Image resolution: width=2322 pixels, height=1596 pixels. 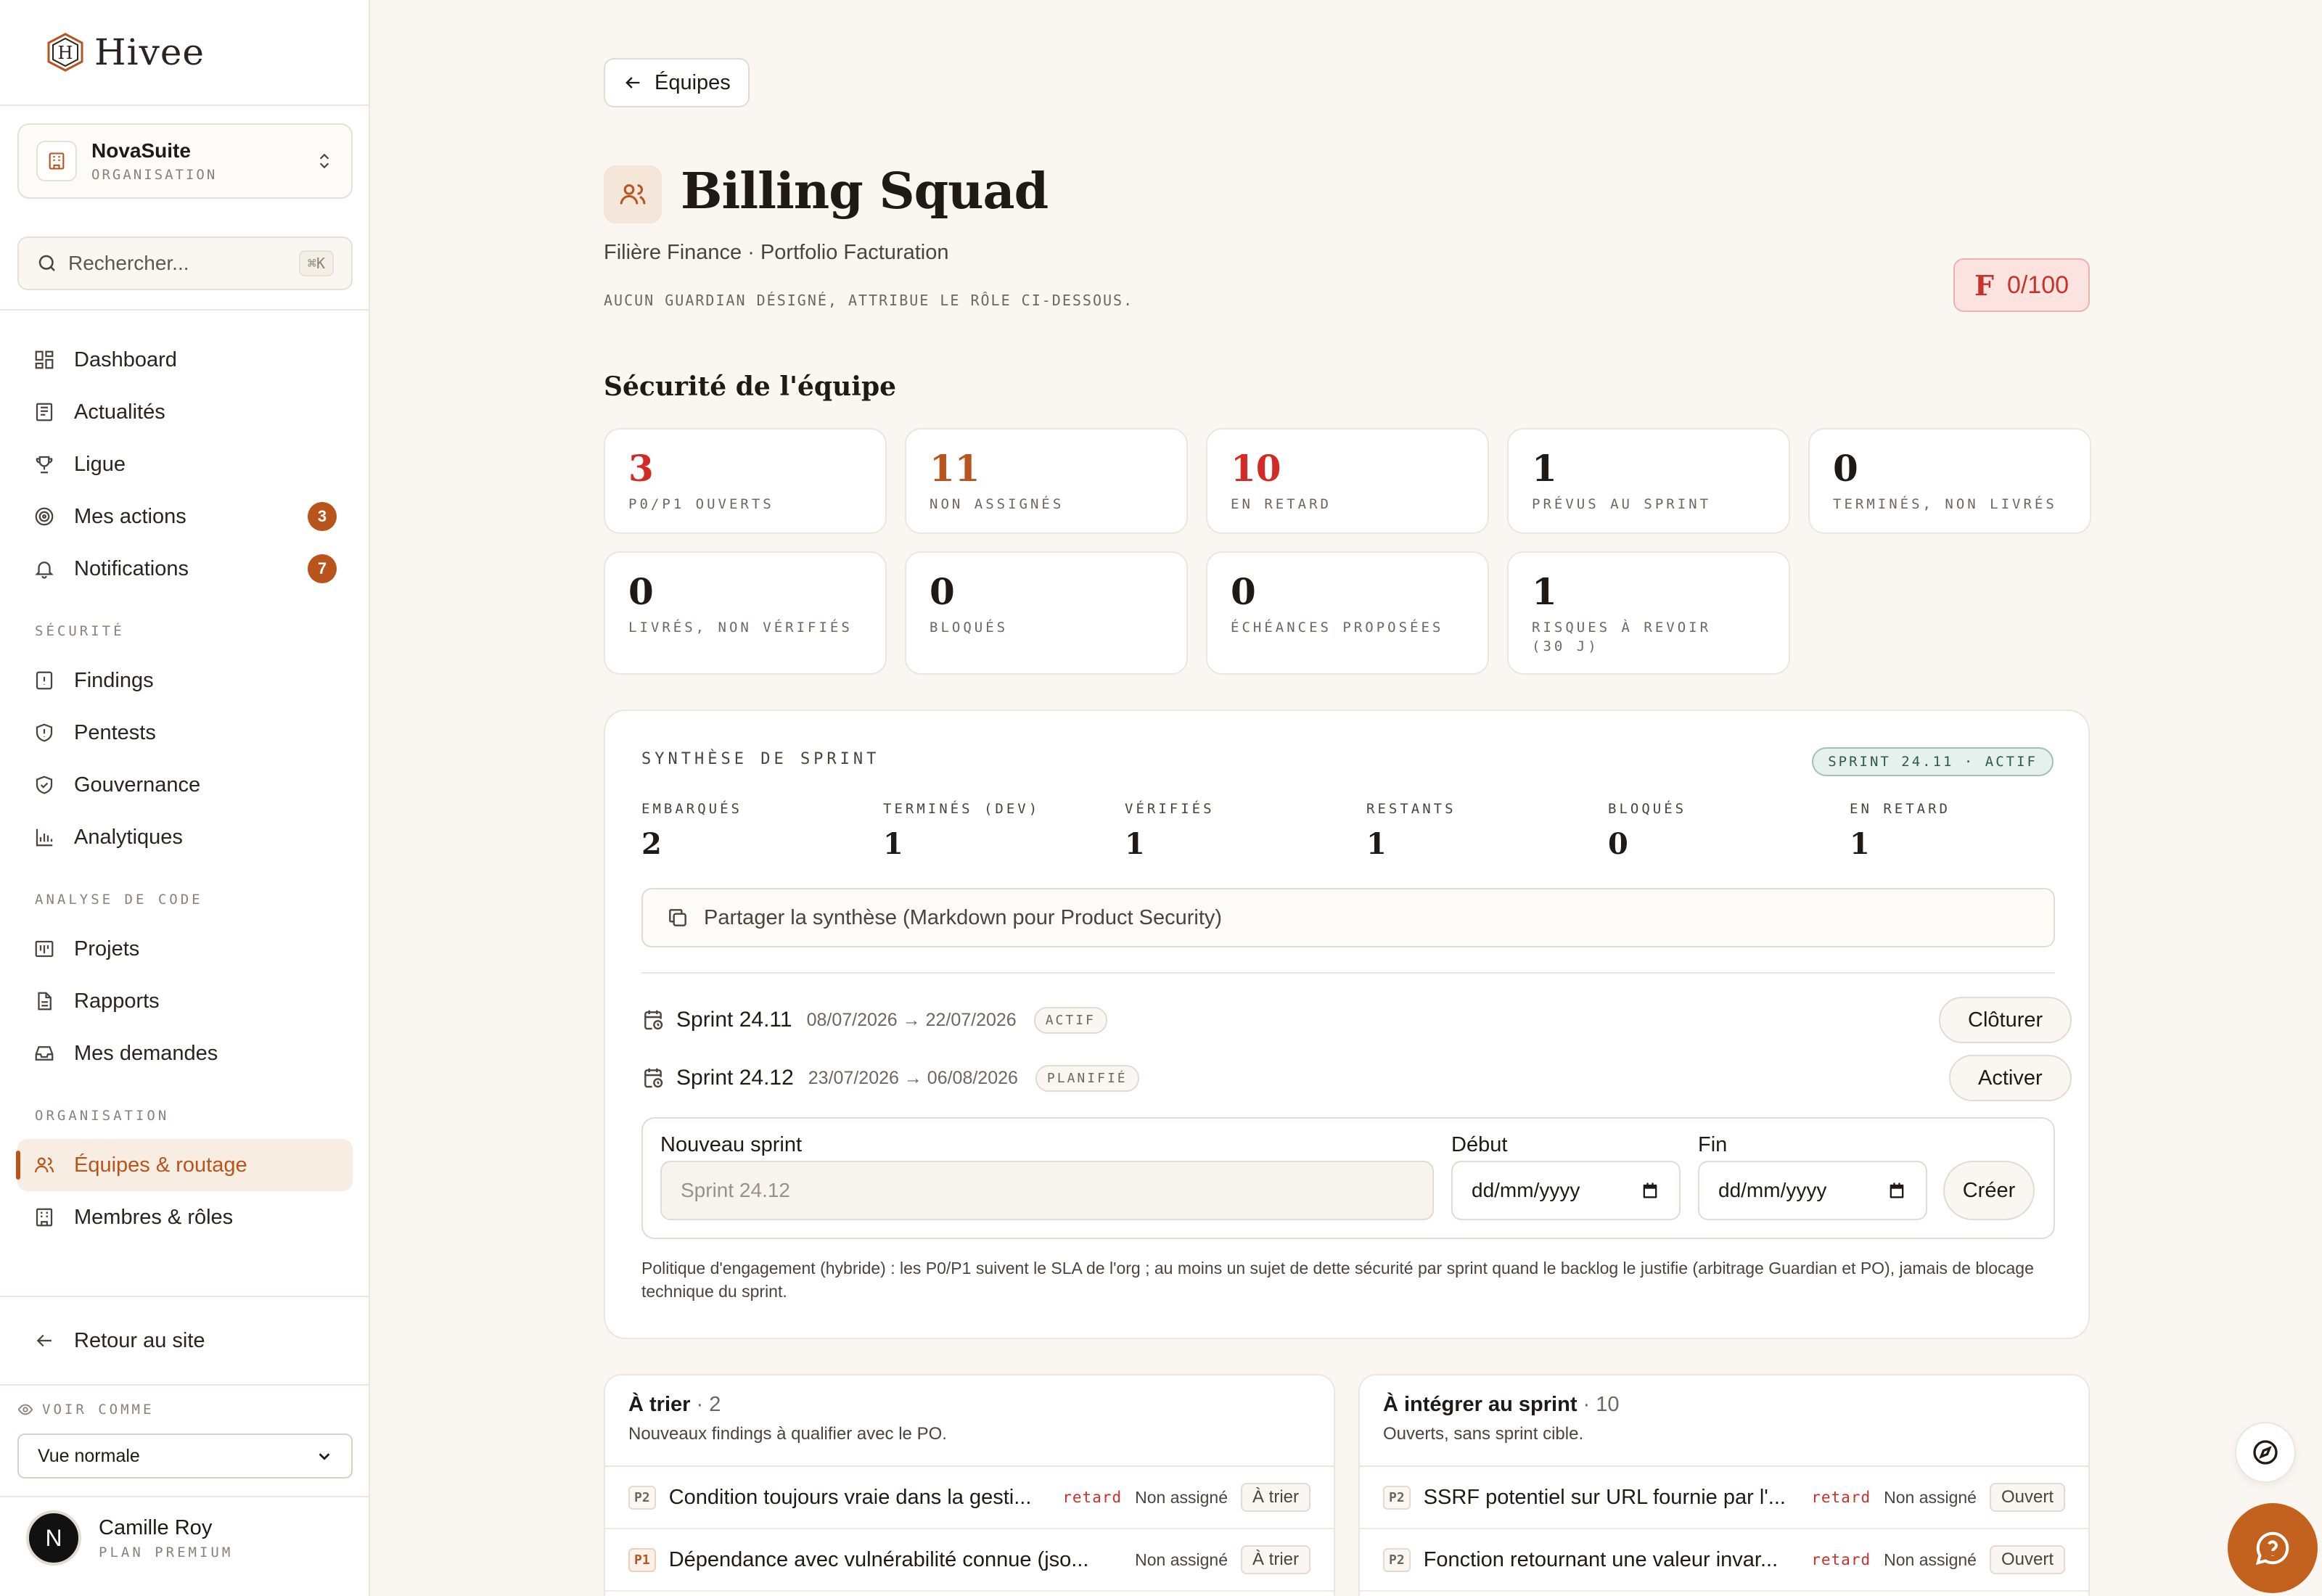 I want to click on assignee: Non assigné, so click(x=1181, y=1559).